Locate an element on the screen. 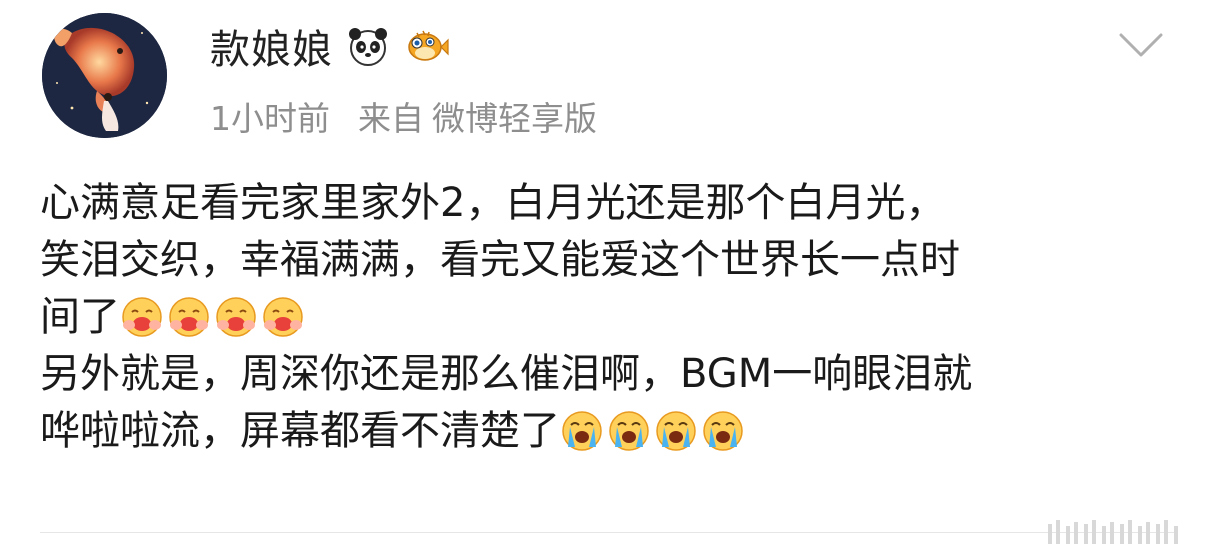 The height and width of the screenshot is (560, 1216). content-text: 心满意足看完家里家外2，白月光还是那个白月光， is located at coordinates (493, 203).